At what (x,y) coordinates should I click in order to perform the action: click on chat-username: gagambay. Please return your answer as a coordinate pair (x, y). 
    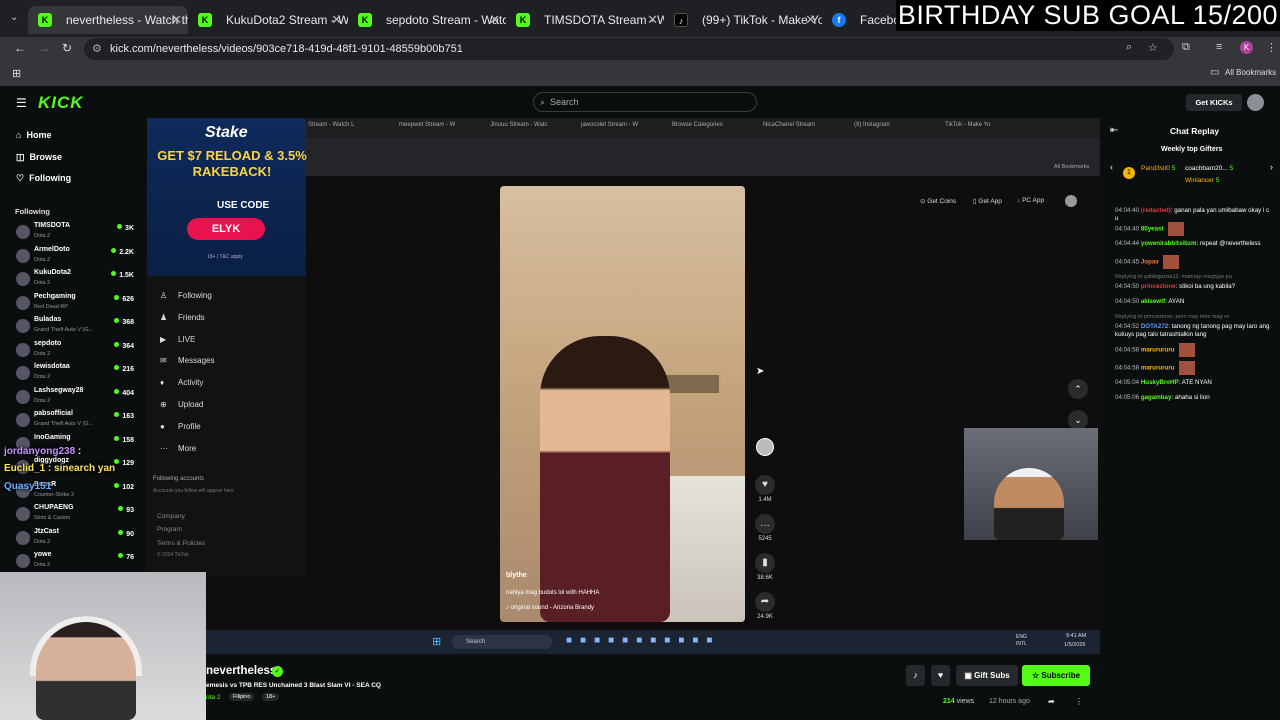
    Looking at the image, I should click on (1156, 397).